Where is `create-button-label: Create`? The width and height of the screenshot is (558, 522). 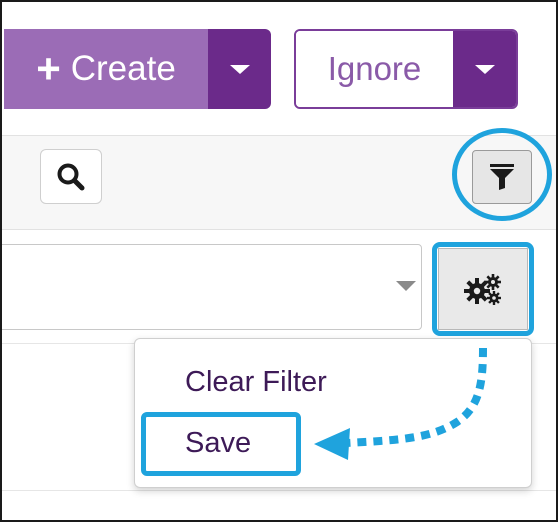
create-button-label: Create is located at coordinates (123, 68).